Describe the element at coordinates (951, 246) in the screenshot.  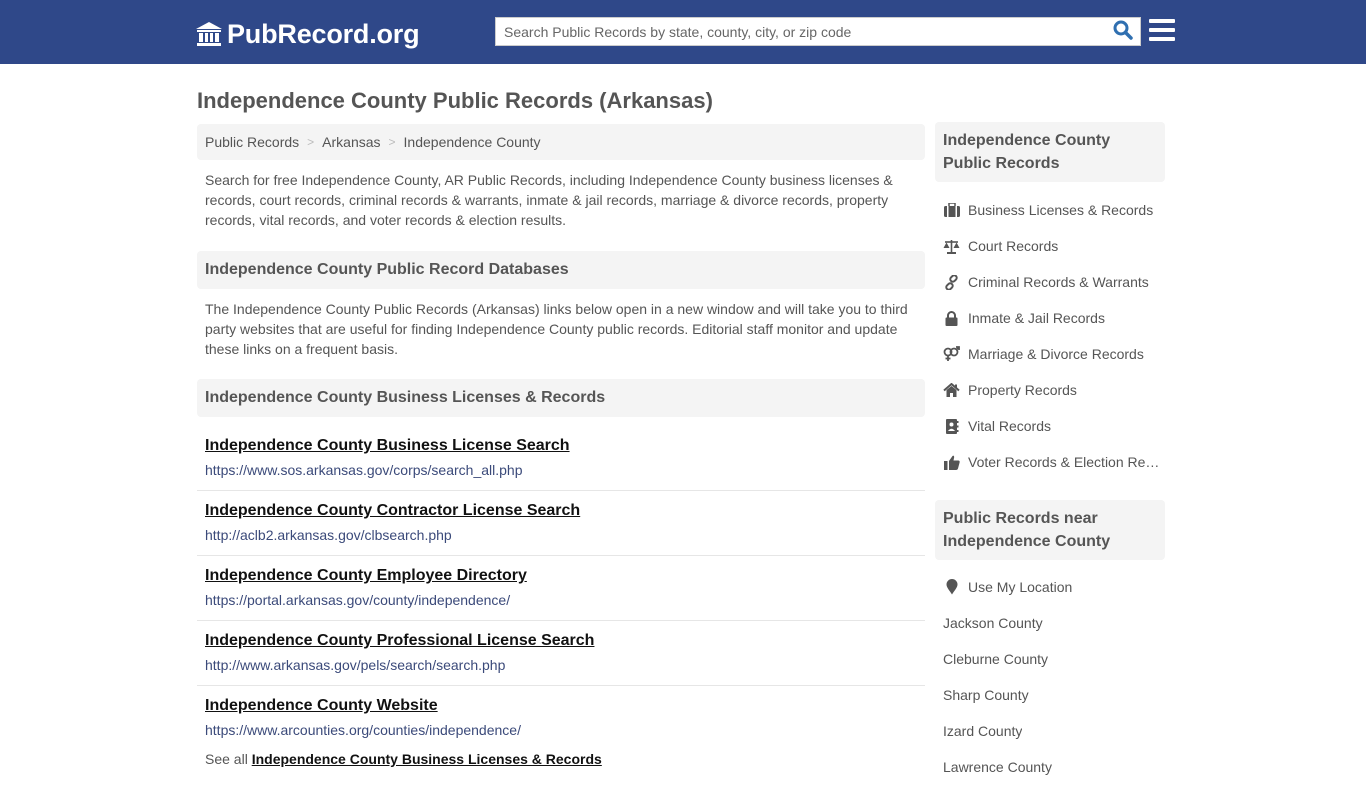
I see `balance-scale-icon` at that location.